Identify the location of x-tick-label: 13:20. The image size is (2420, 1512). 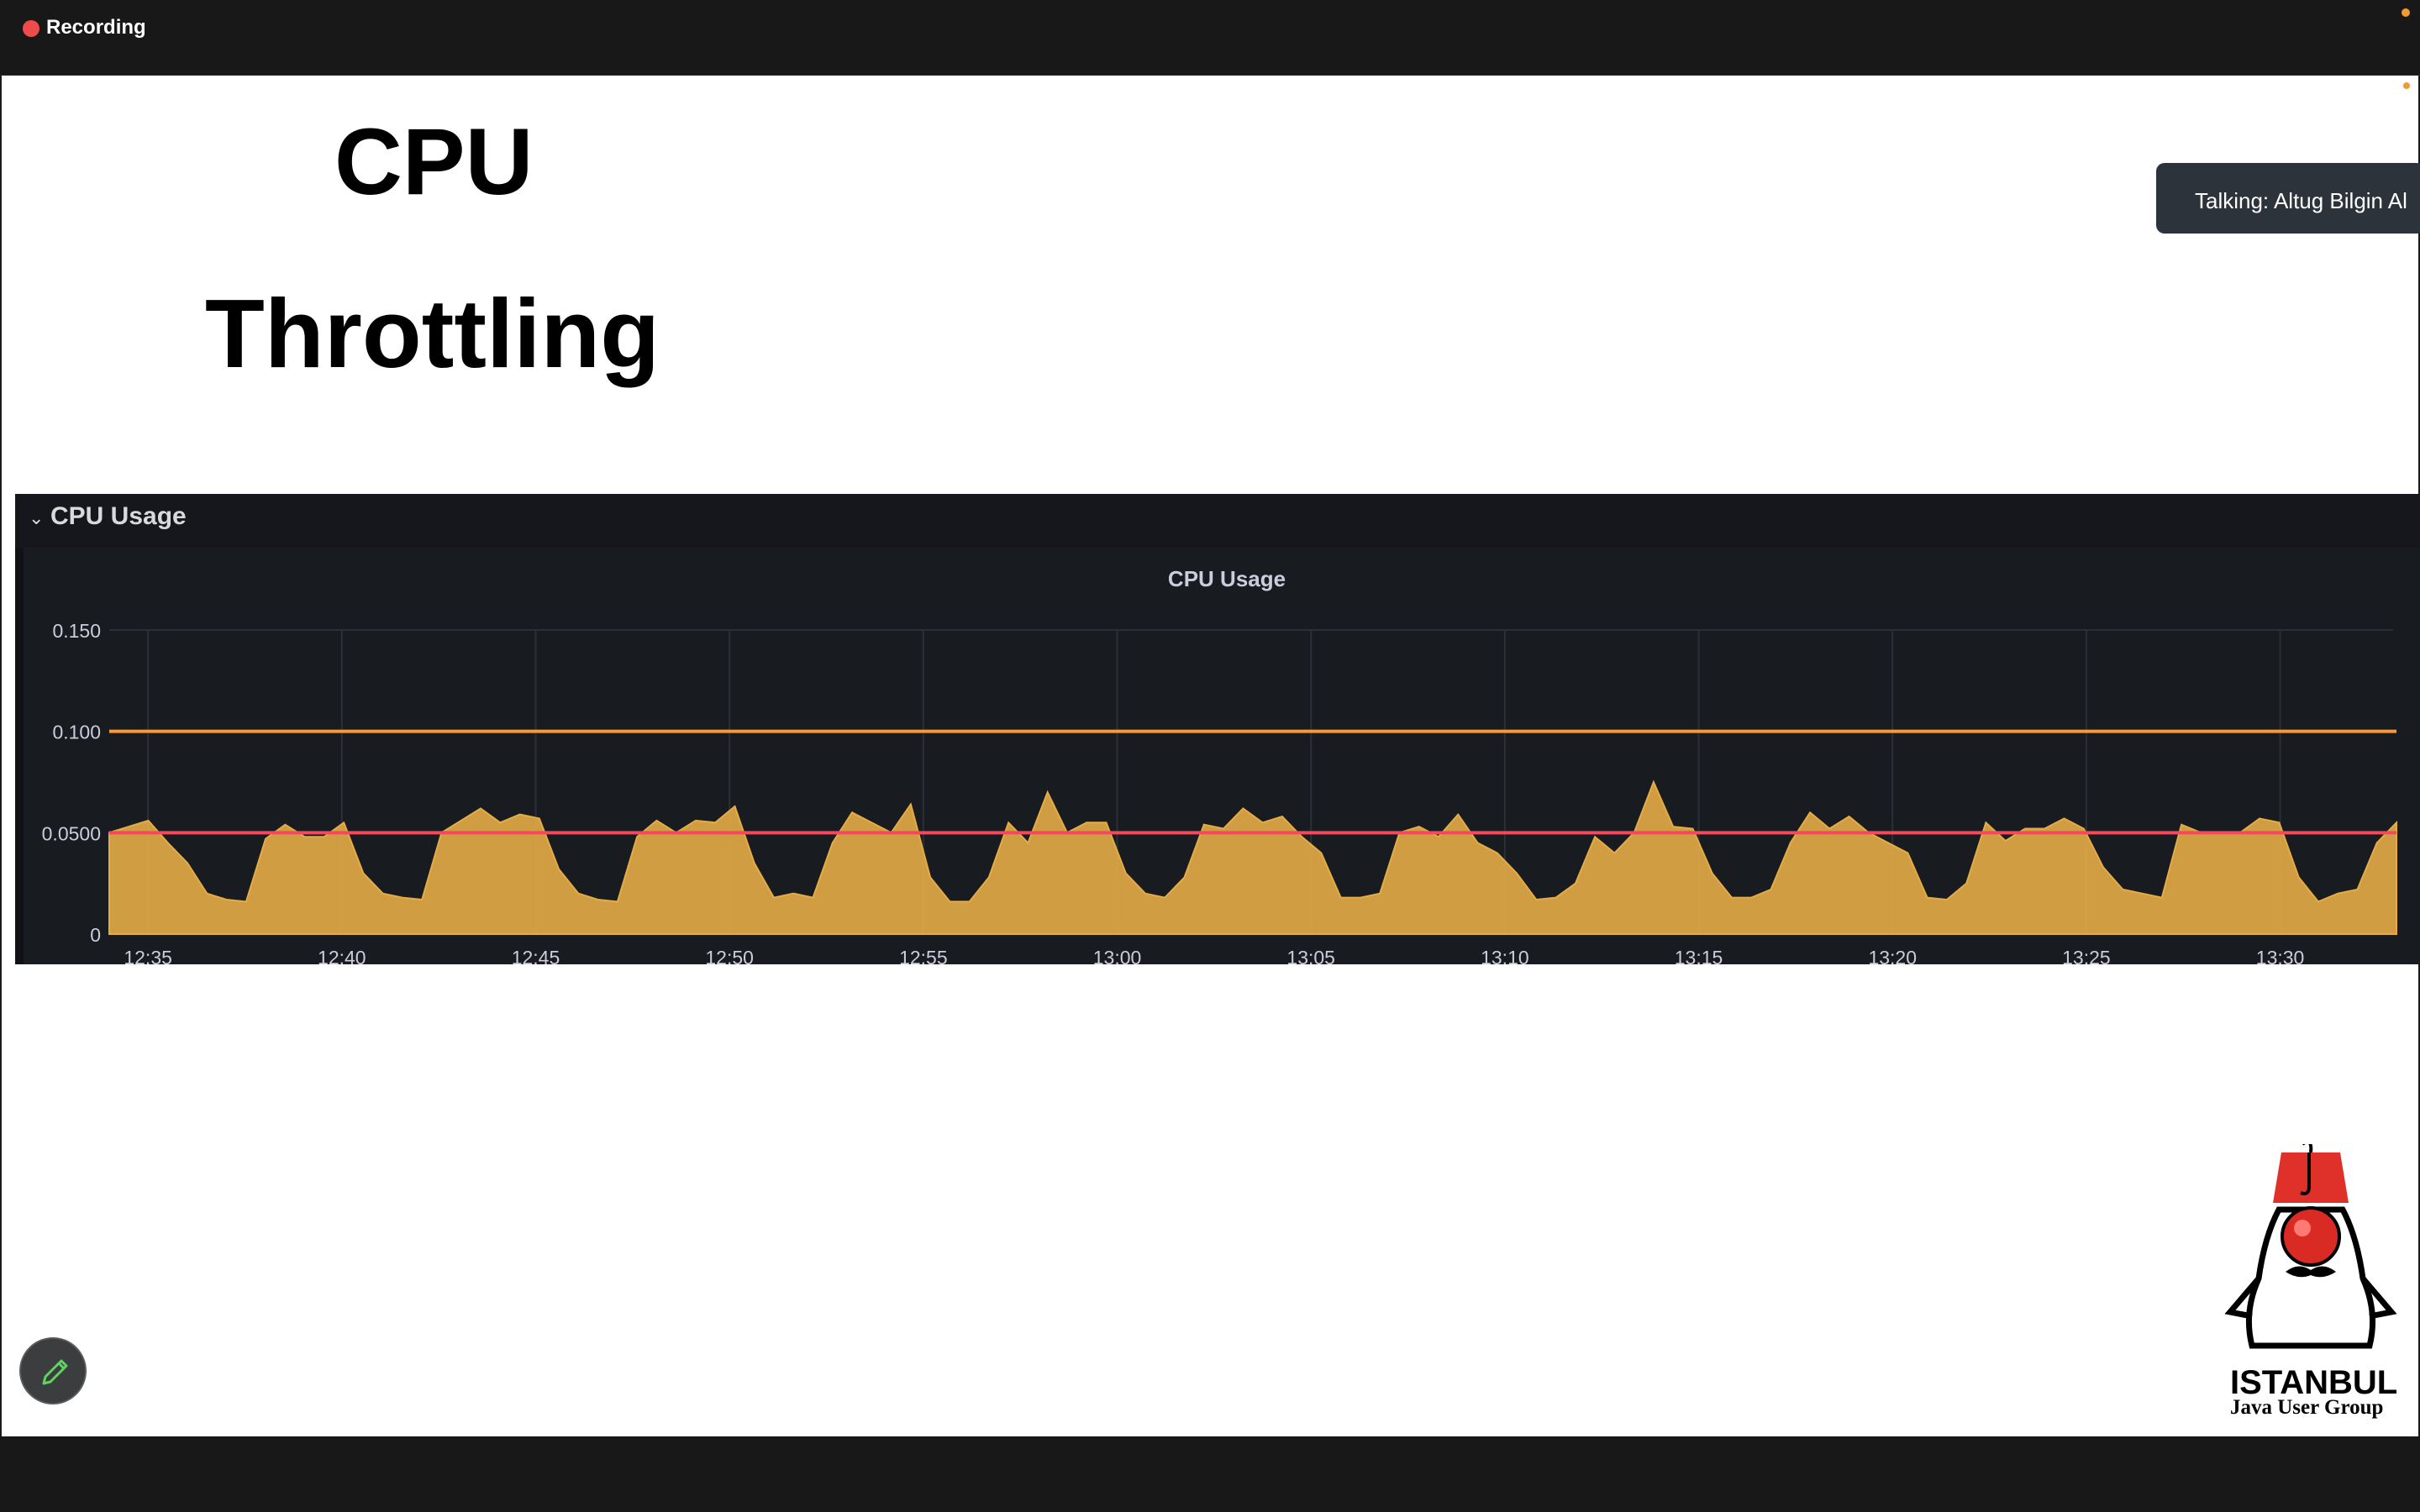
(1892, 955).